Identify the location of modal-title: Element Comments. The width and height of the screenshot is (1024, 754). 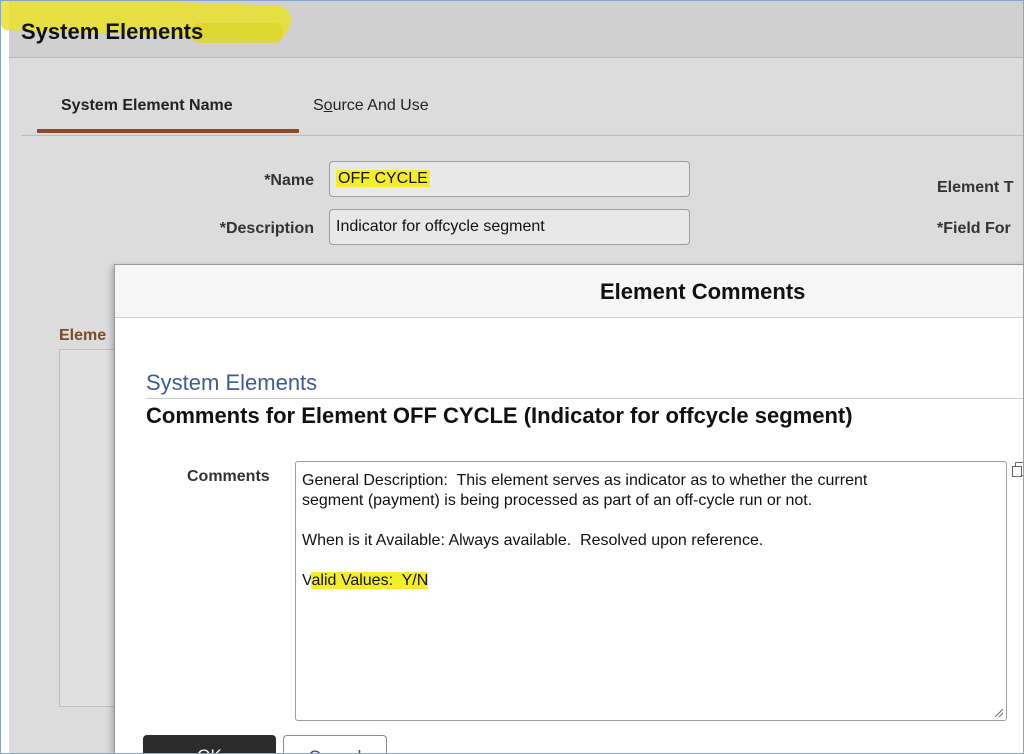
(703, 291).